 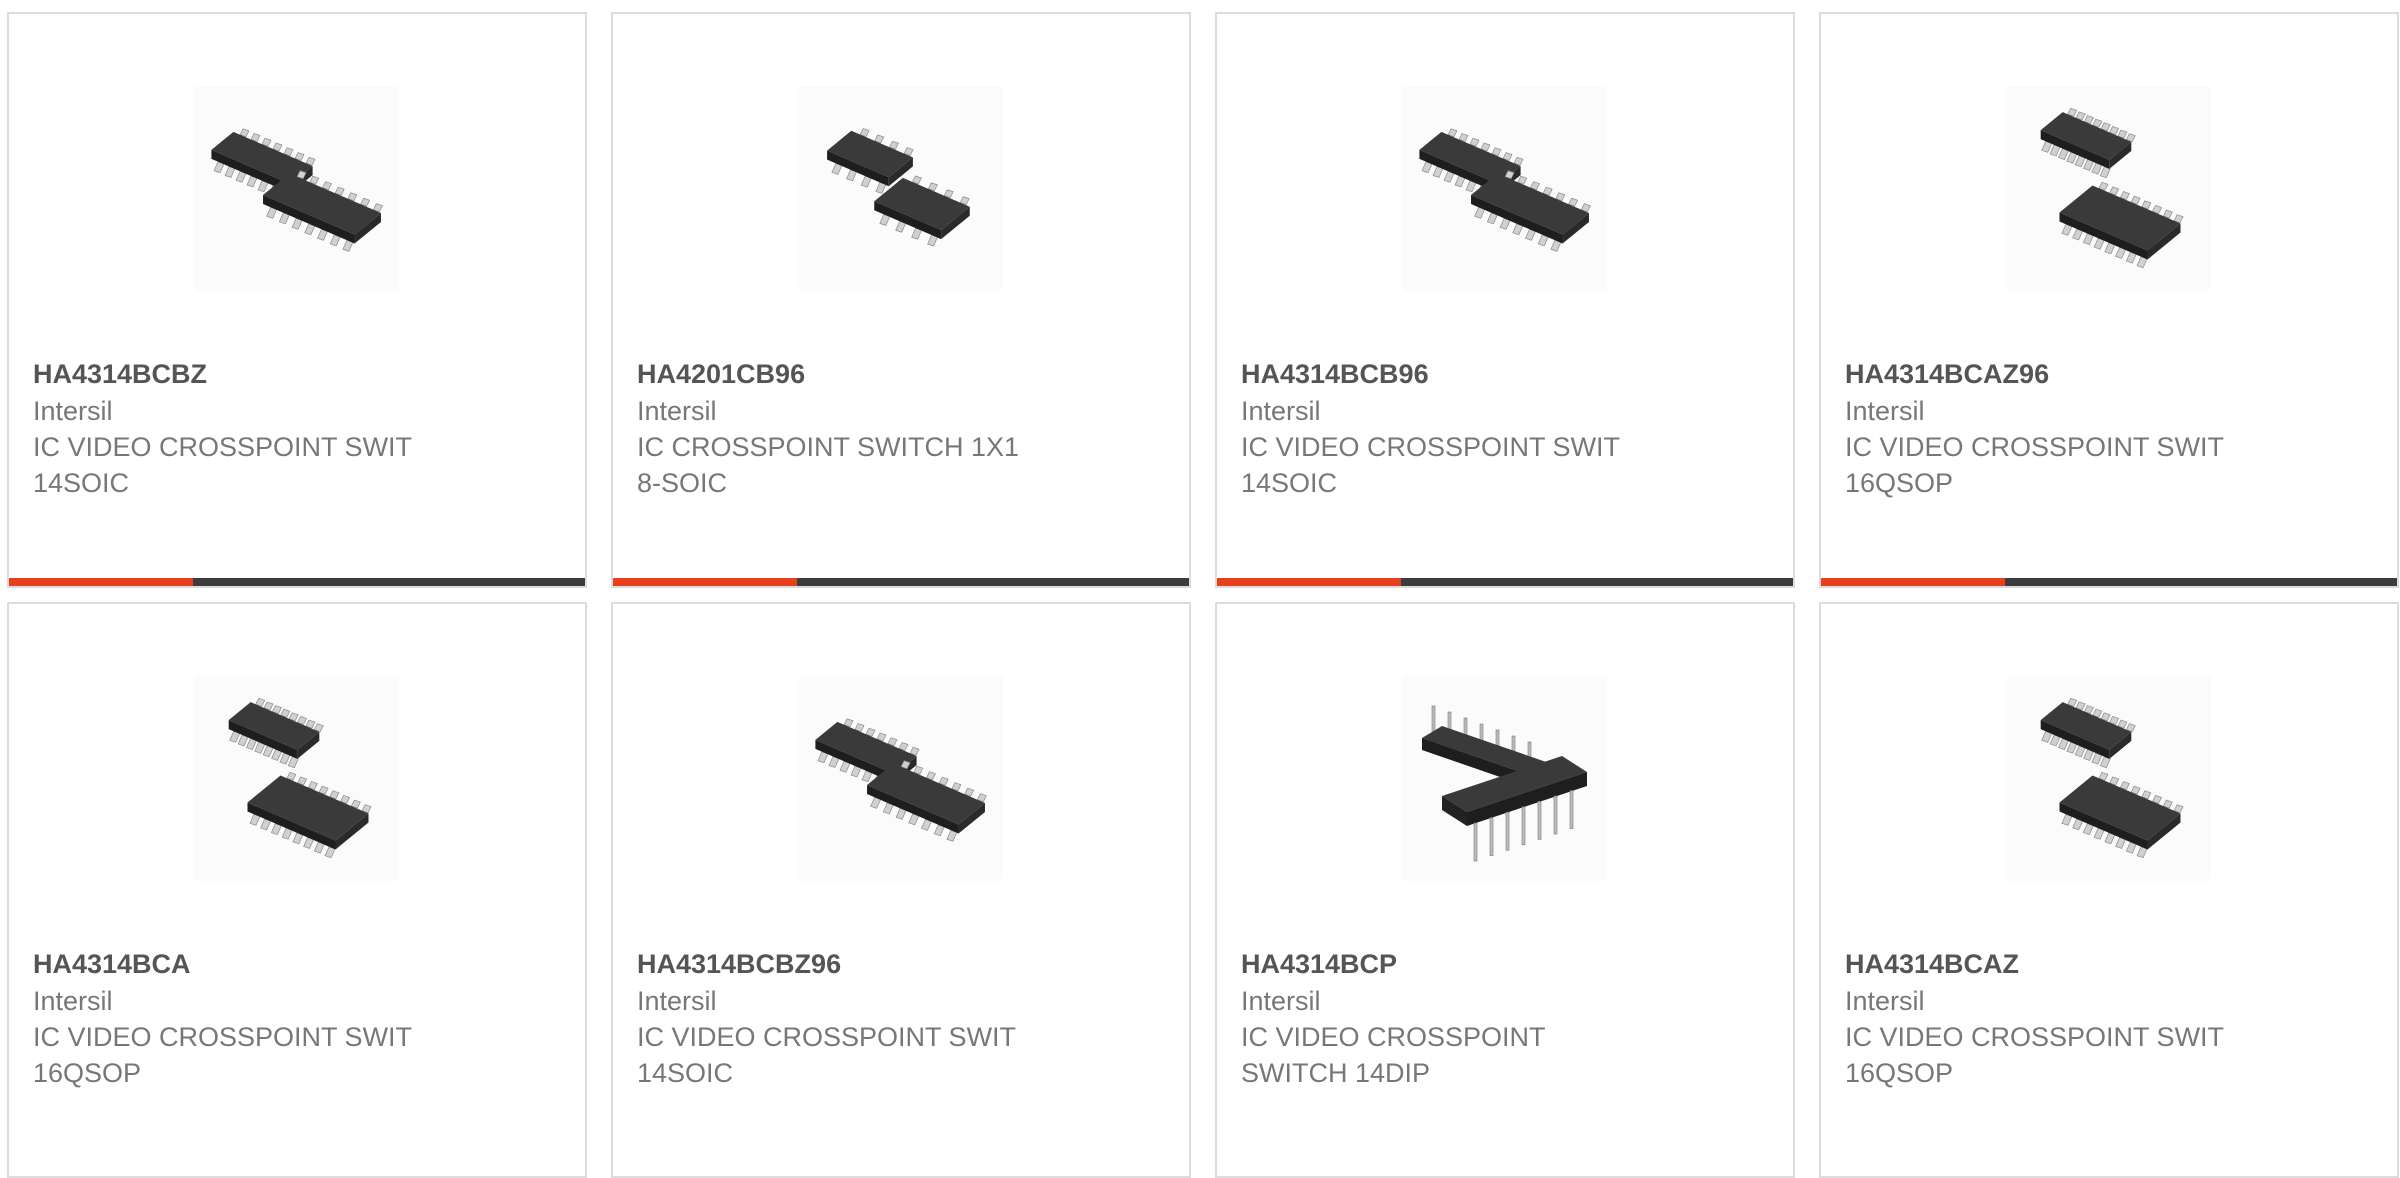 I want to click on part-number: HA4314BCAZ96, so click(x=1947, y=374).